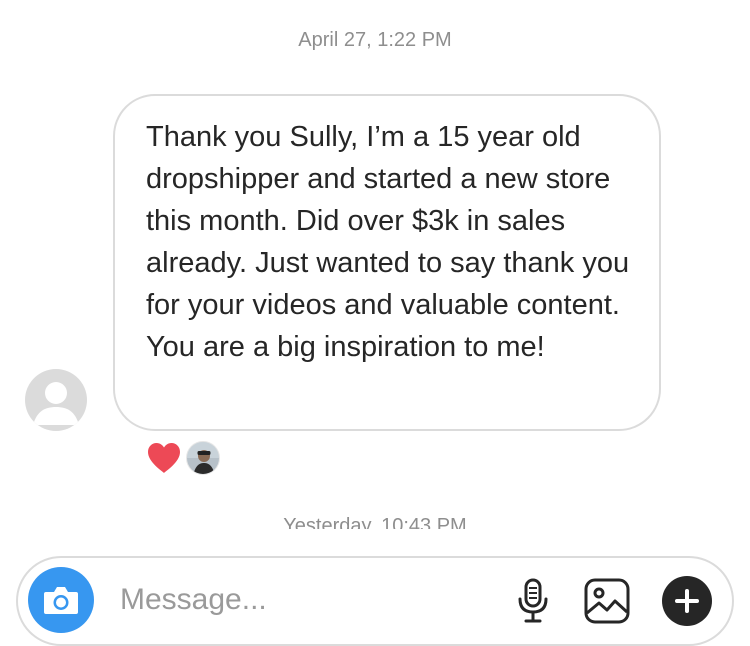 The width and height of the screenshot is (750, 646). What do you see at coordinates (56, 403) in the screenshot?
I see `default-avatar-icon` at bounding box center [56, 403].